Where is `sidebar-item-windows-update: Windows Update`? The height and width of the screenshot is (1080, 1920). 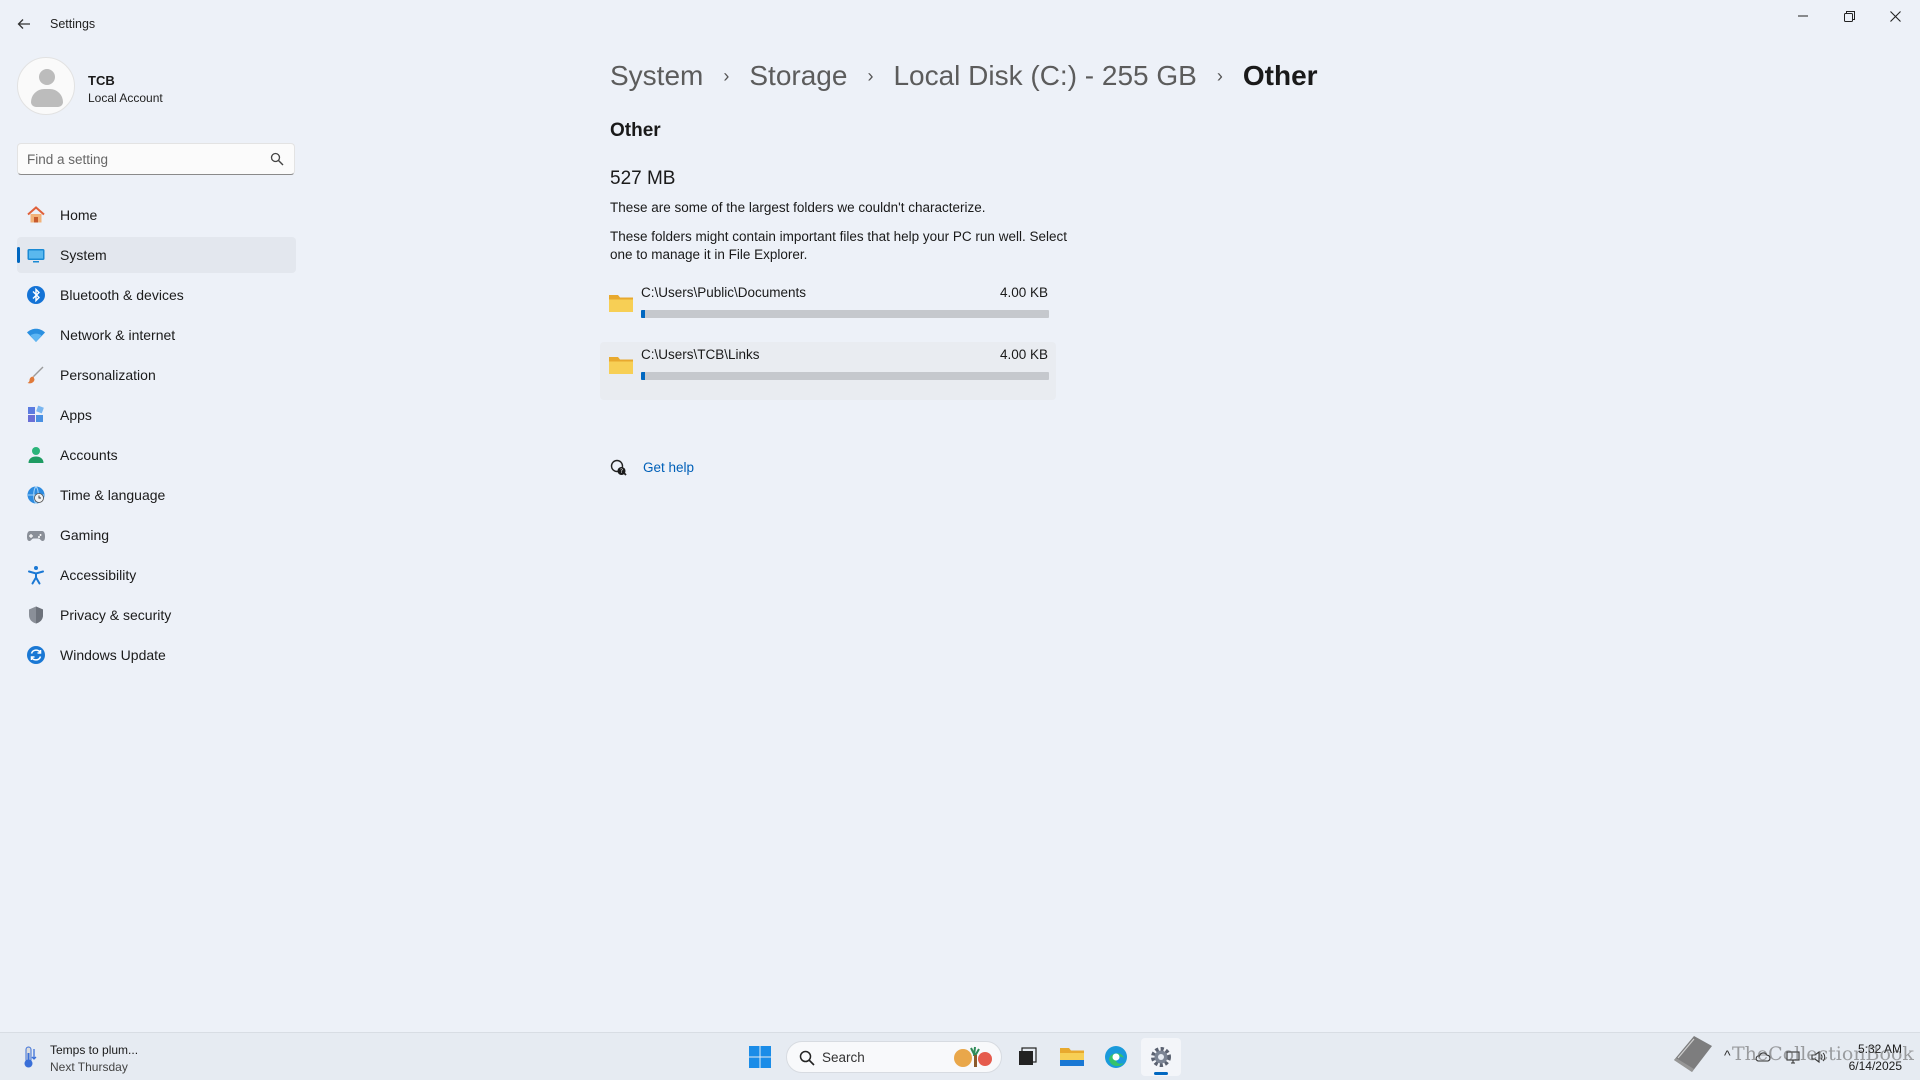 sidebar-item-windows-update: Windows Update is located at coordinates (156, 655).